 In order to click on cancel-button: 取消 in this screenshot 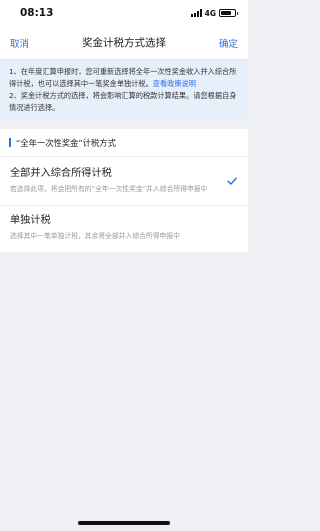, I will do `click(19, 43)`.